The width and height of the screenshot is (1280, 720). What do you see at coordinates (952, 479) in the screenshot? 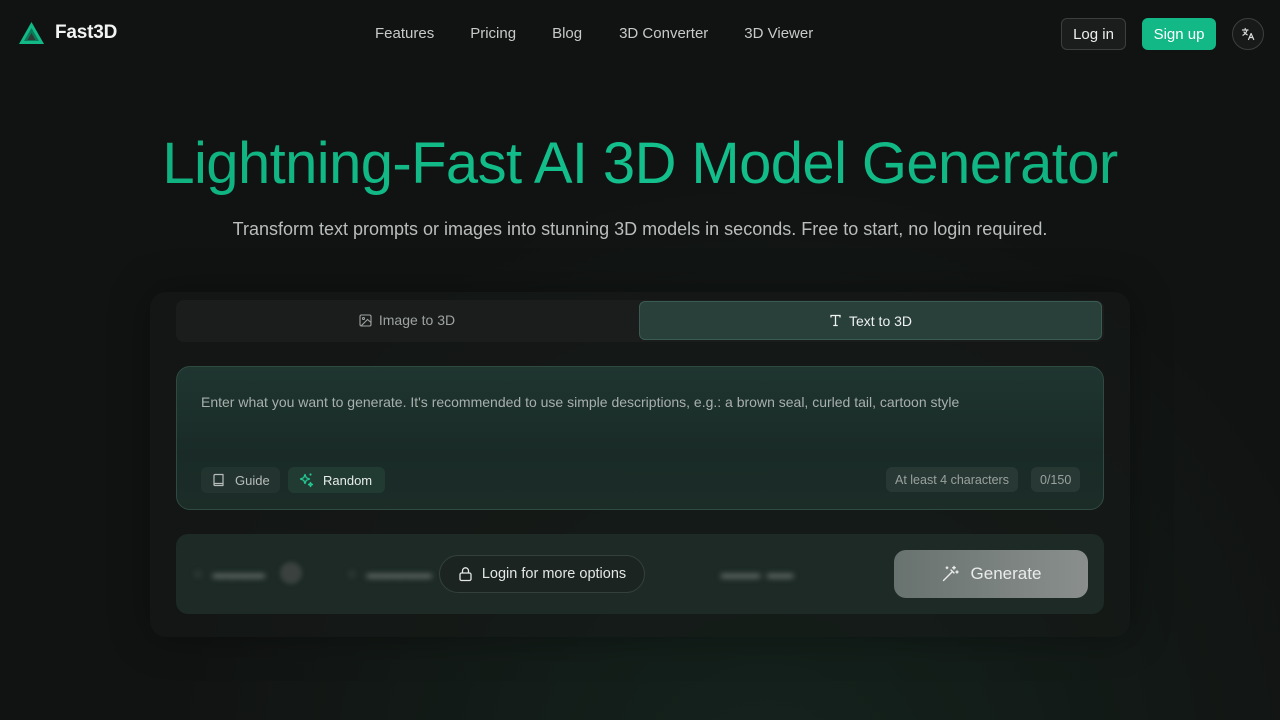
I see `min-characters-hint: At least 4 characters` at bounding box center [952, 479].